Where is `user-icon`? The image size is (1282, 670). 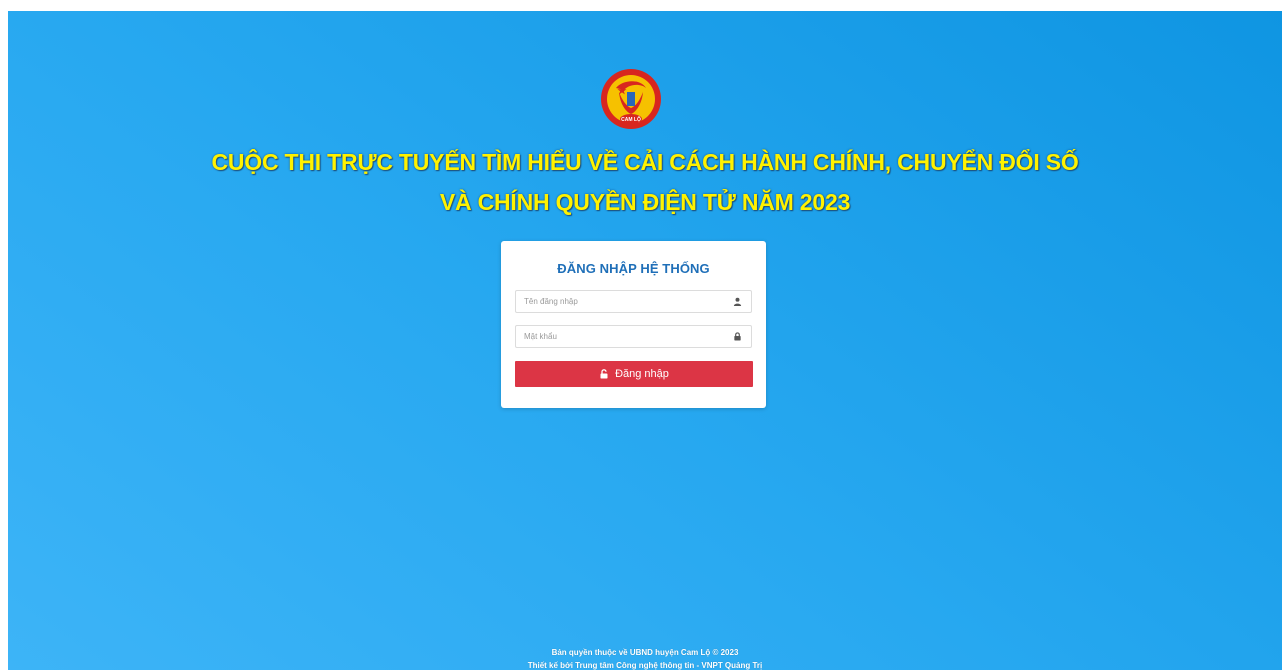 user-icon is located at coordinates (737, 301).